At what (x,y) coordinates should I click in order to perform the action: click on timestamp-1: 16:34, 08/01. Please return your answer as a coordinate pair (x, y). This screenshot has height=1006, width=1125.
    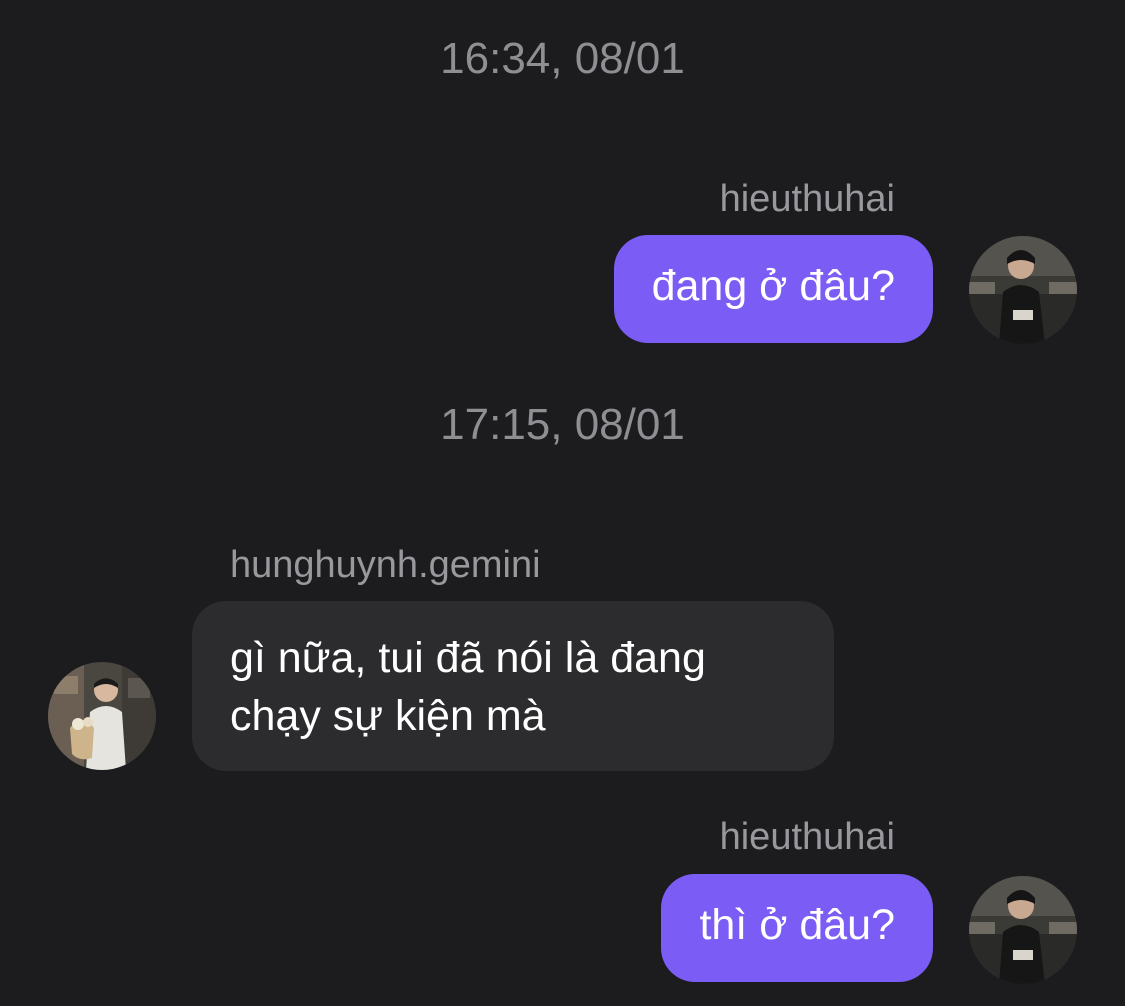
    Looking at the image, I should click on (562, 58).